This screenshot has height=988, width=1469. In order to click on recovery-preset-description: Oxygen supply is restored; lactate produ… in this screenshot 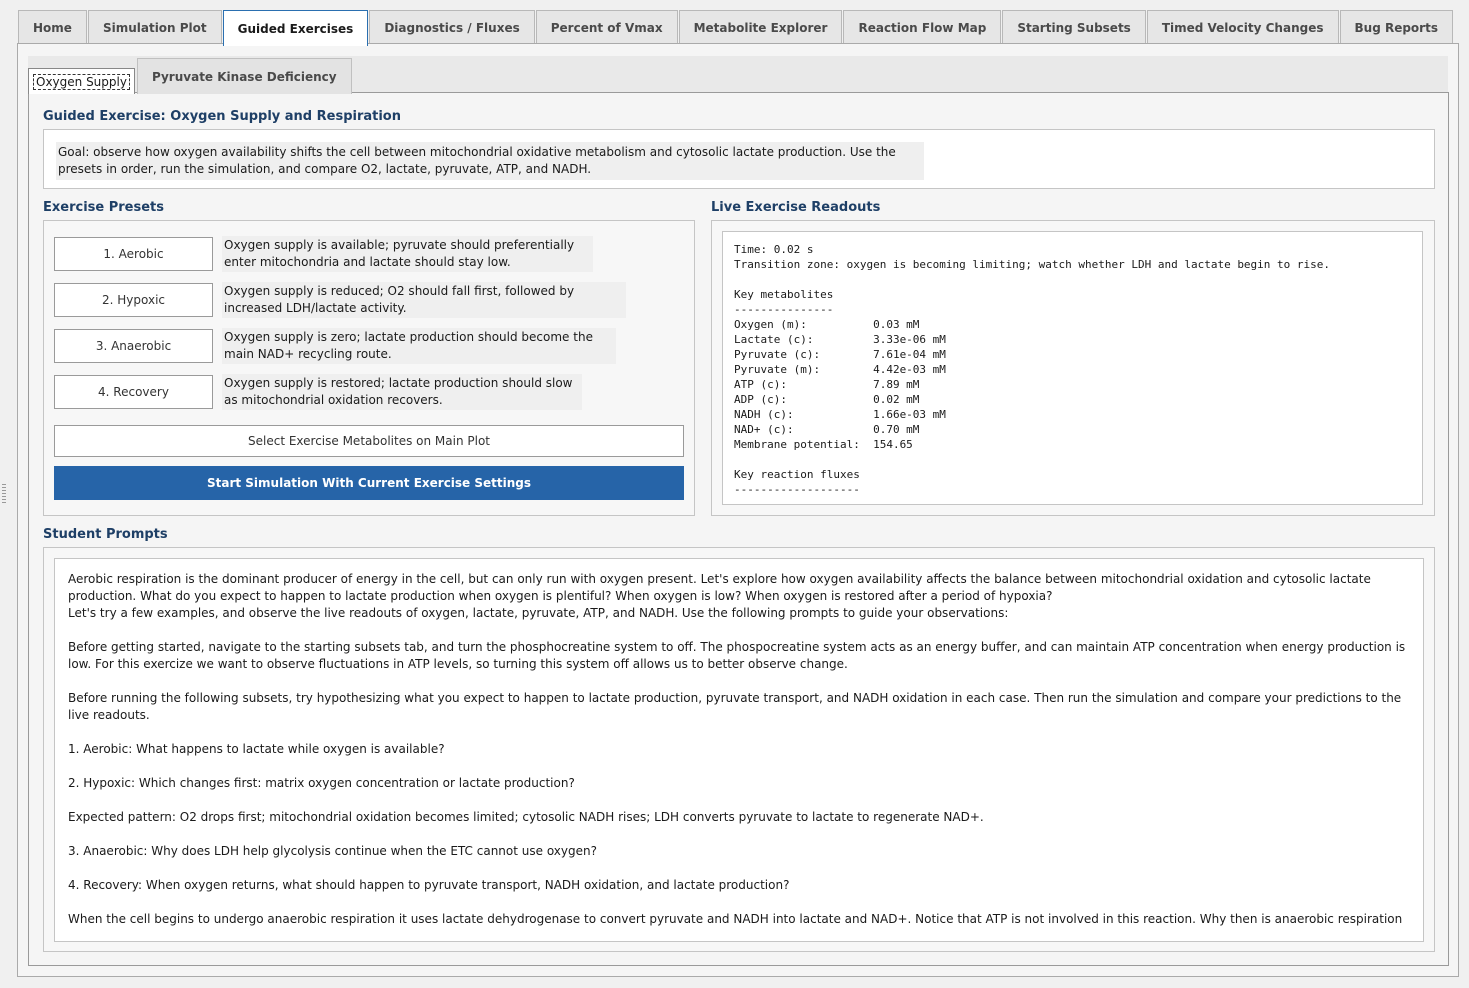, I will do `click(402, 392)`.